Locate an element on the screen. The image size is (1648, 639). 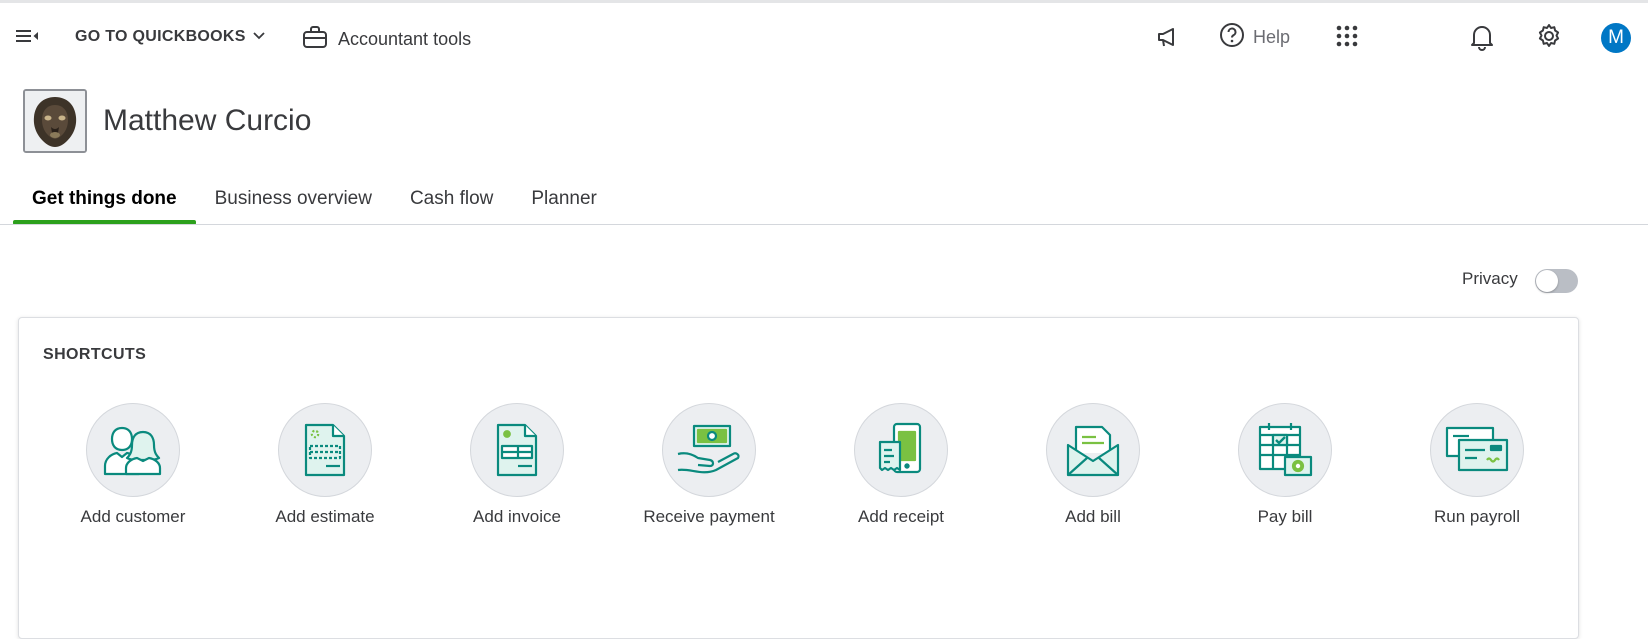
pay-bill-shortcut: Pay bill is located at coordinates (1285, 473).